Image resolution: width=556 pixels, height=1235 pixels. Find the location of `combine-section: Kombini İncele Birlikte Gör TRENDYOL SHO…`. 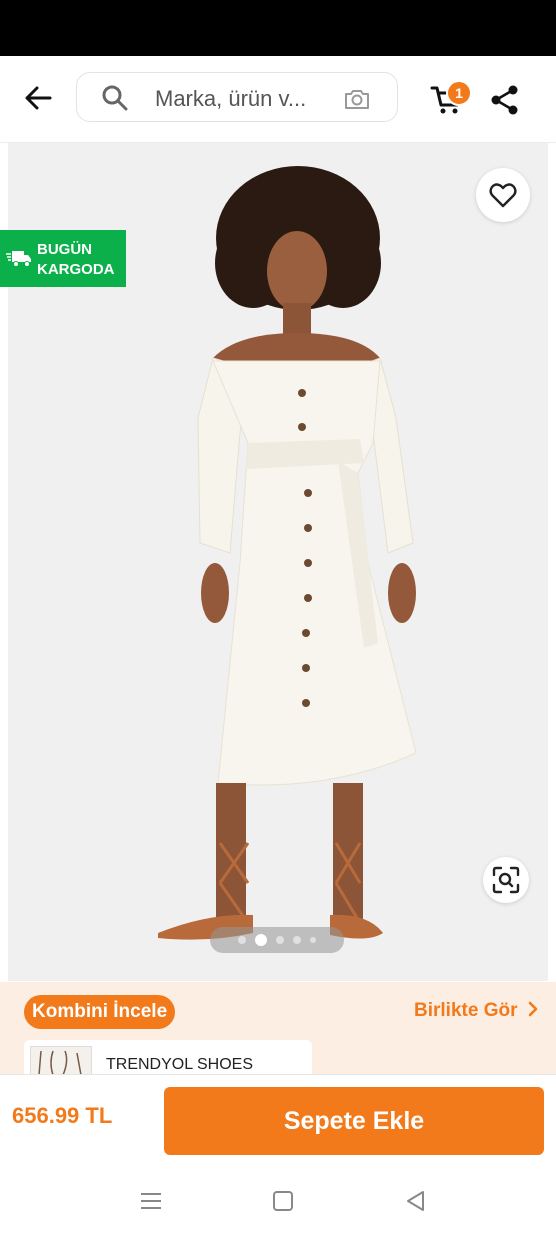

combine-section: Kombini İncele Birlikte Gör TRENDYOL SHO… is located at coordinates (278, 1031).